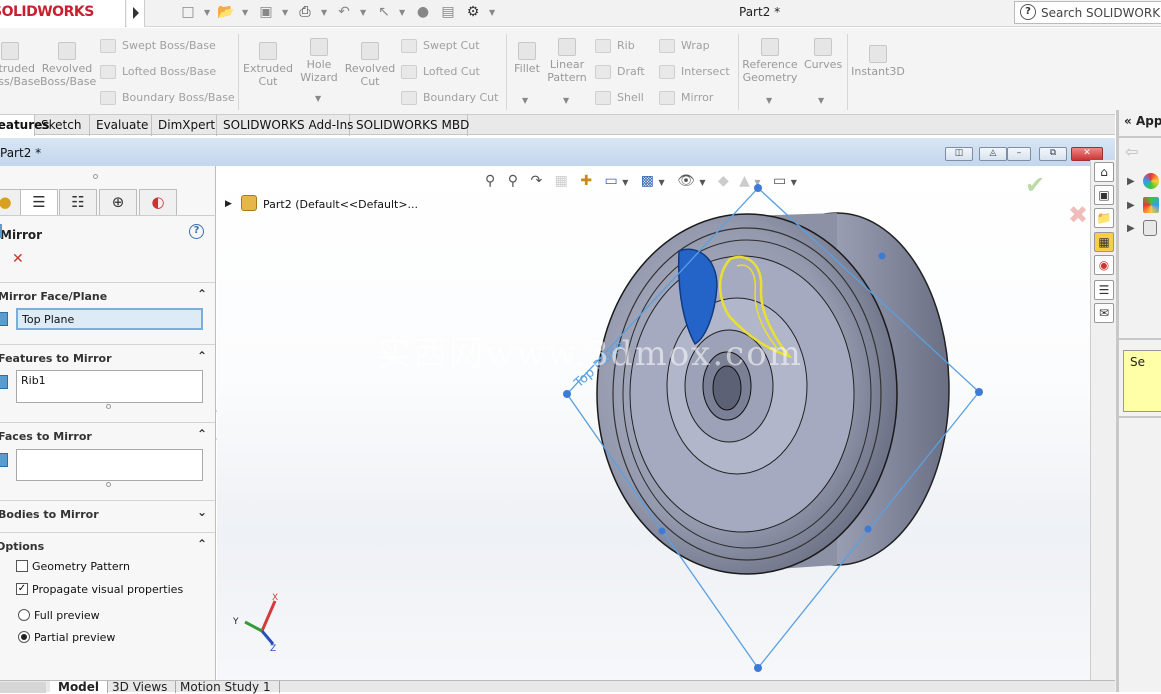 This screenshot has height=694, width=1161. Describe the element at coordinates (18, 259) in the screenshot. I see `cancel-close-icon: ✕` at that location.